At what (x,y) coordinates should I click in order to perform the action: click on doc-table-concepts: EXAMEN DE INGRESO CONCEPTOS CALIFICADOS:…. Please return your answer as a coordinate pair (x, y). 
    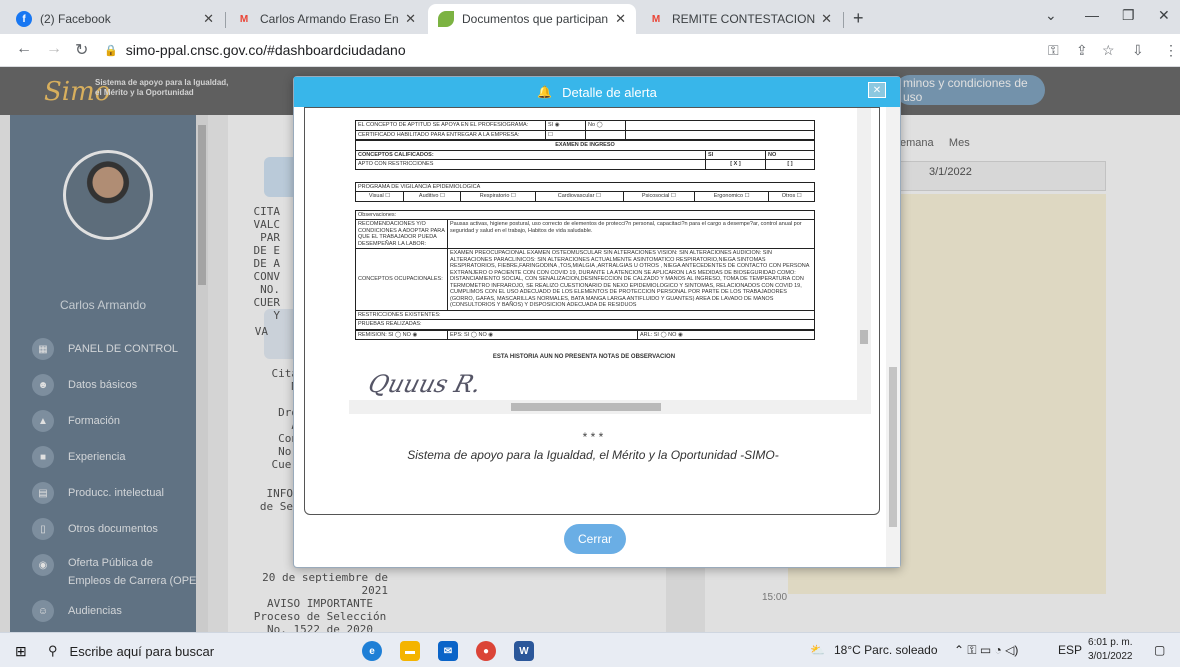
    Looking at the image, I should click on (585, 155).